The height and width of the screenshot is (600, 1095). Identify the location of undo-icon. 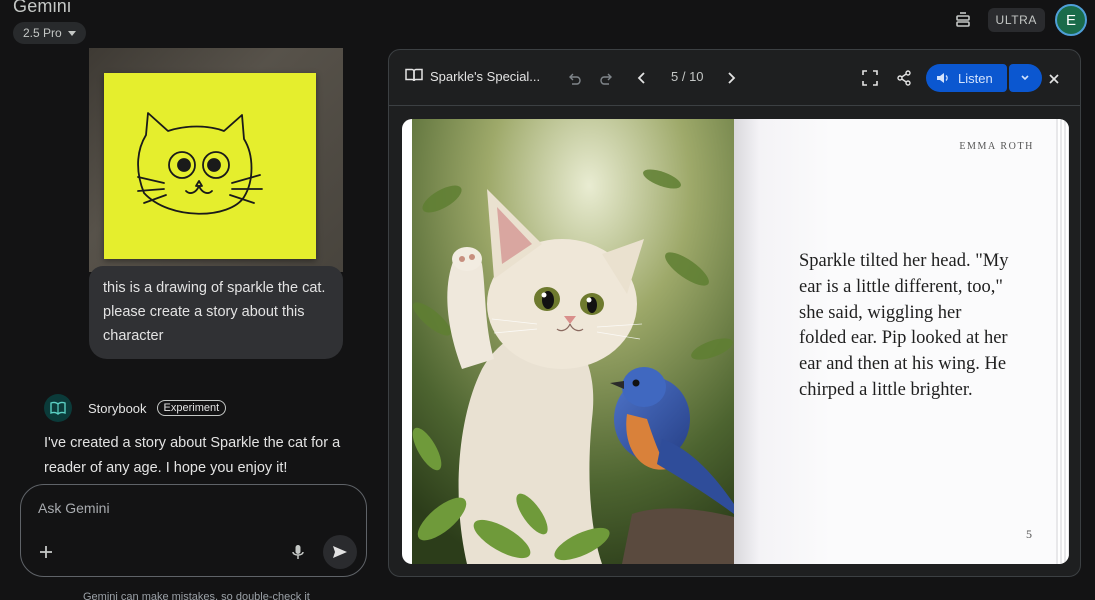
(575, 79).